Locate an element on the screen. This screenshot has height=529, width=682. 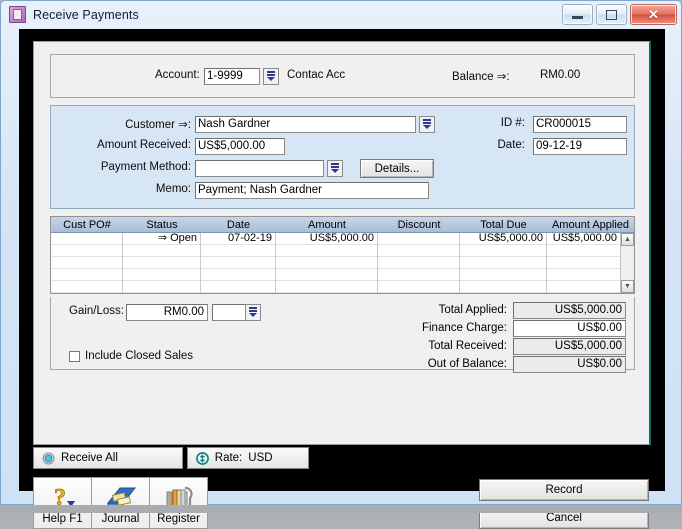
rate-button: Rate: USD is located at coordinates (247, 458).